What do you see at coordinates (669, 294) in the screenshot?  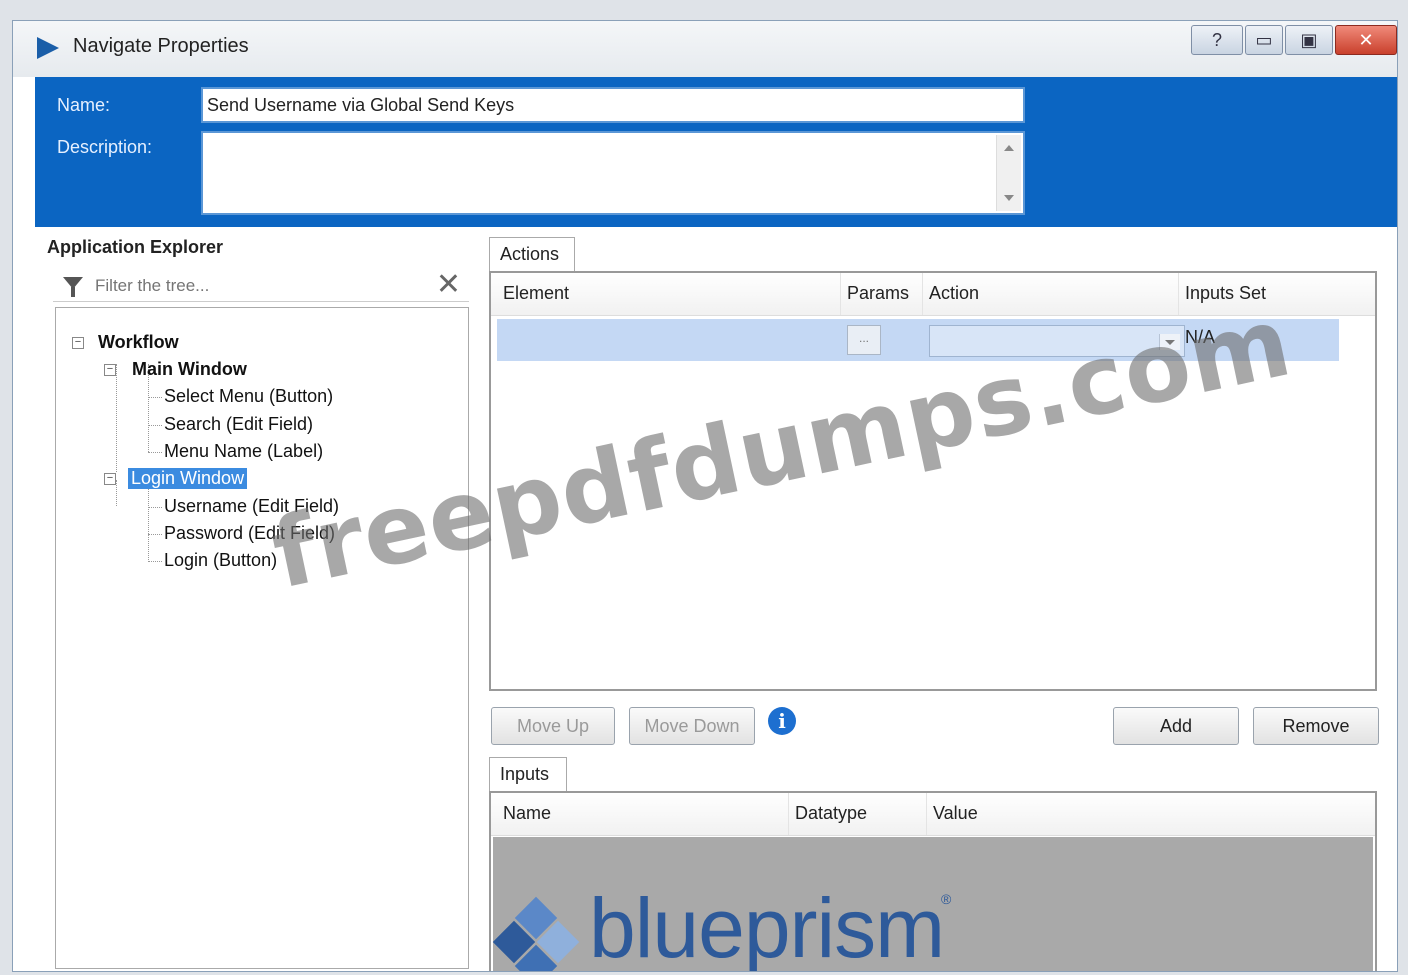 I see `column-element: Element` at bounding box center [669, 294].